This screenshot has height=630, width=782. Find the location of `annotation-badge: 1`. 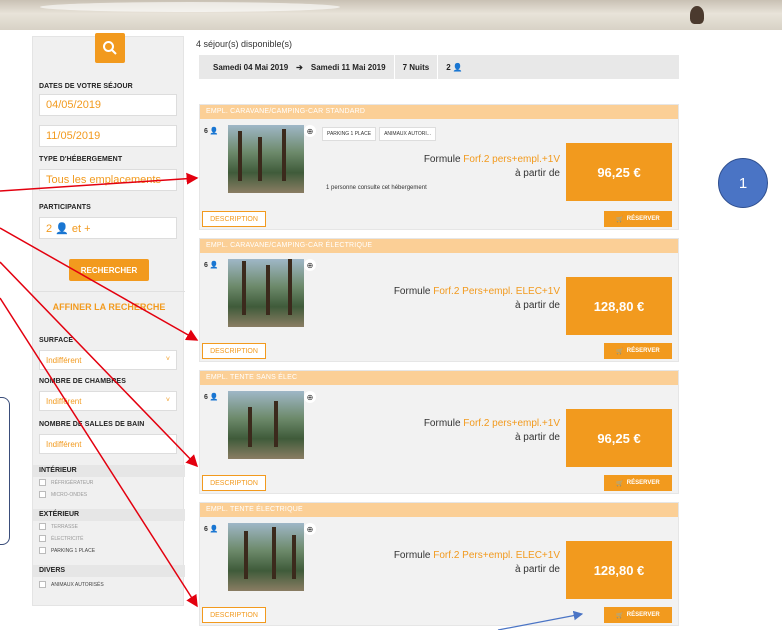

annotation-badge: 1 is located at coordinates (743, 183).